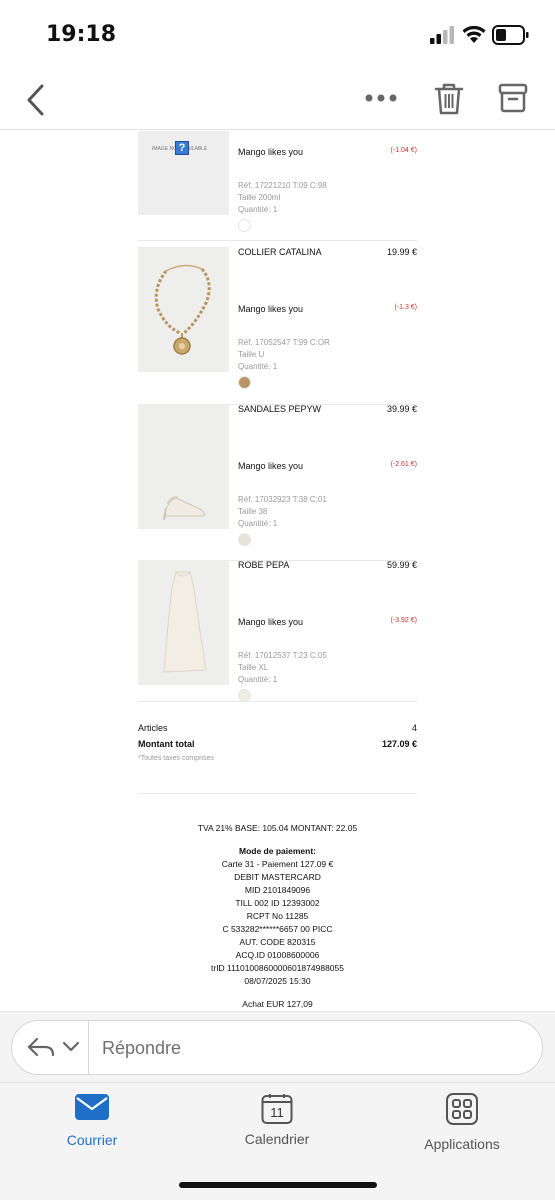 The image size is (555, 1200). What do you see at coordinates (277, 968) in the screenshot?
I see `receipt-line: trID 1110100860000601874988055` at bounding box center [277, 968].